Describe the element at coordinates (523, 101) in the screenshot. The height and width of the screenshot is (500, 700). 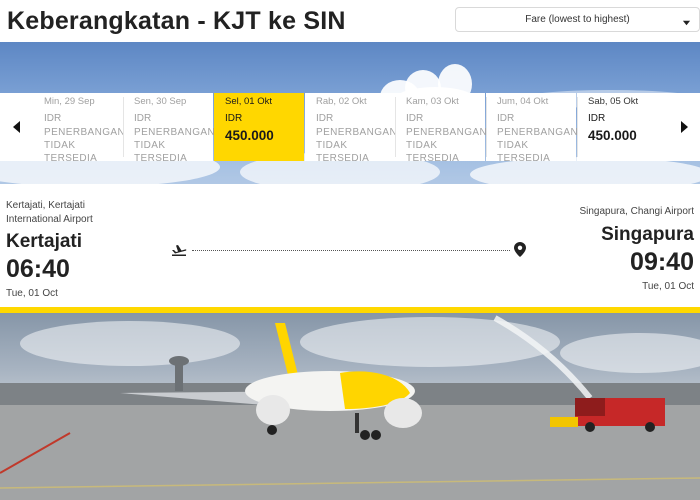
I see `date-label: Jum, 04 Okt` at that location.